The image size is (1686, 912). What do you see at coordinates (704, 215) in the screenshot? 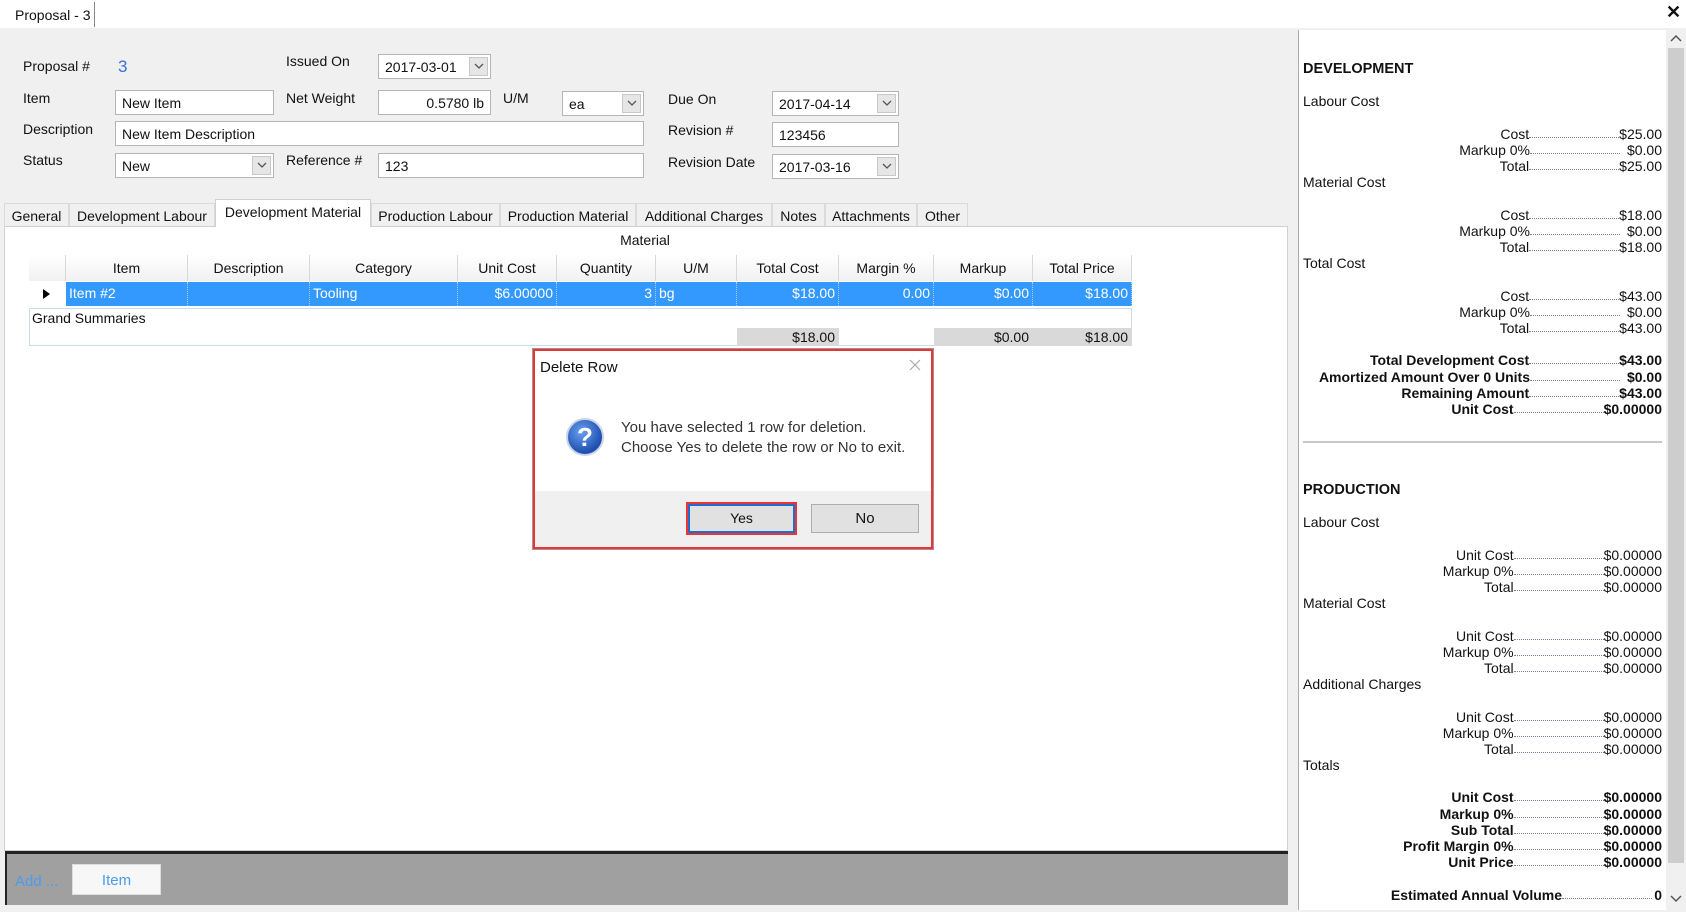
I see `tab-additional-charges: Additional Charges` at bounding box center [704, 215].